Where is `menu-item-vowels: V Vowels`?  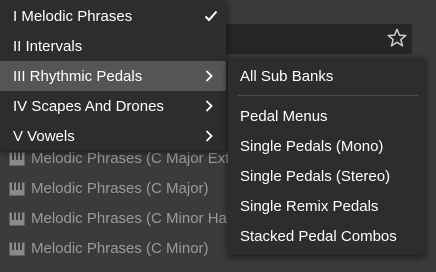 menu-item-vowels: V Vowels is located at coordinates (113, 136).